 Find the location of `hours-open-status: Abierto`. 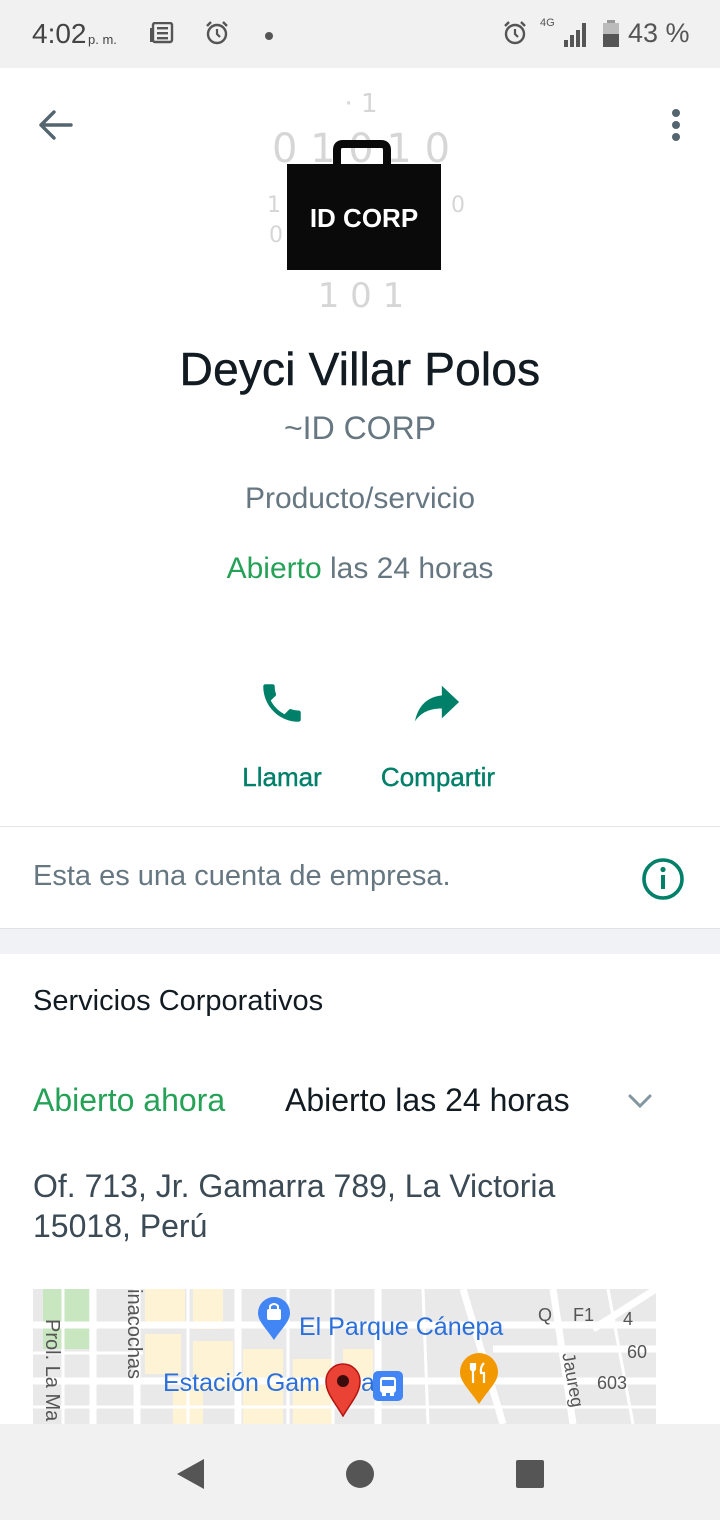

hours-open-status: Abierto is located at coordinates (274, 568).